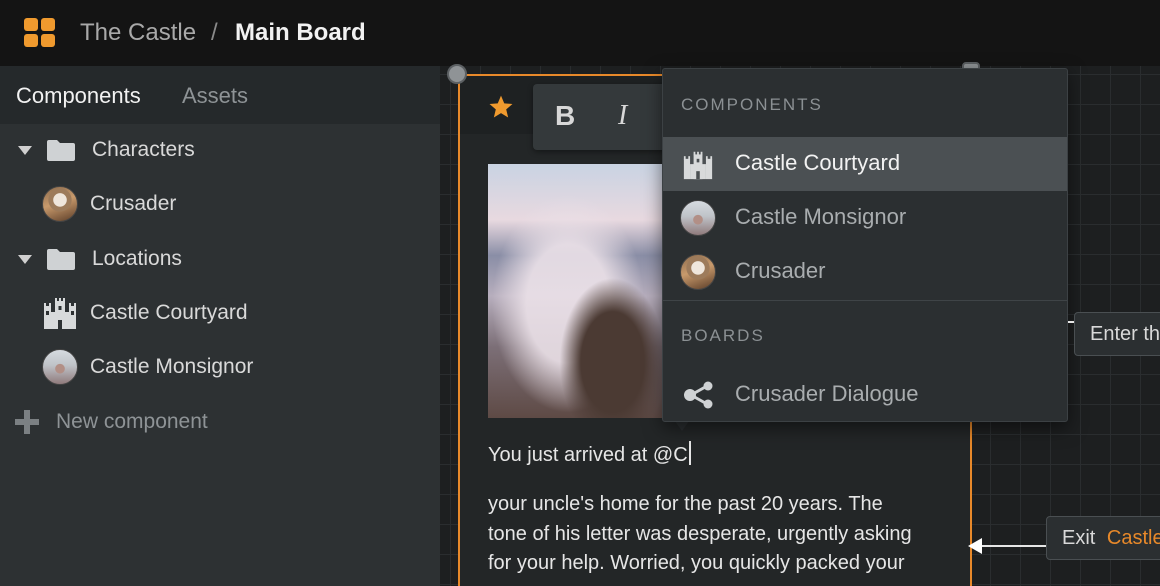  Describe the element at coordinates (138, 33) in the screenshot. I see `breadcrumb-project: The Castle` at that location.